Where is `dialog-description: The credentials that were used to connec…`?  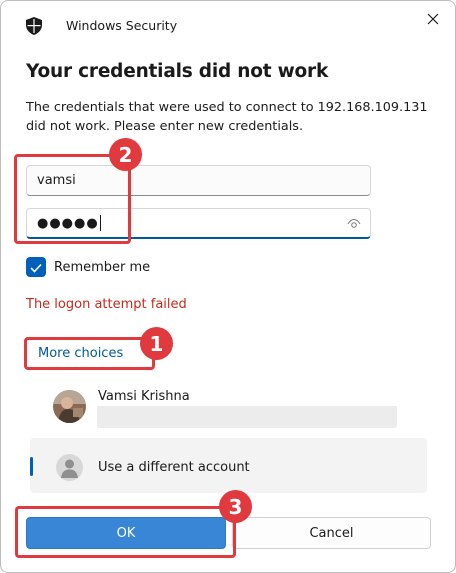
dialog-description: The credentials that were used to connec… is located at coordinates (227, 117).